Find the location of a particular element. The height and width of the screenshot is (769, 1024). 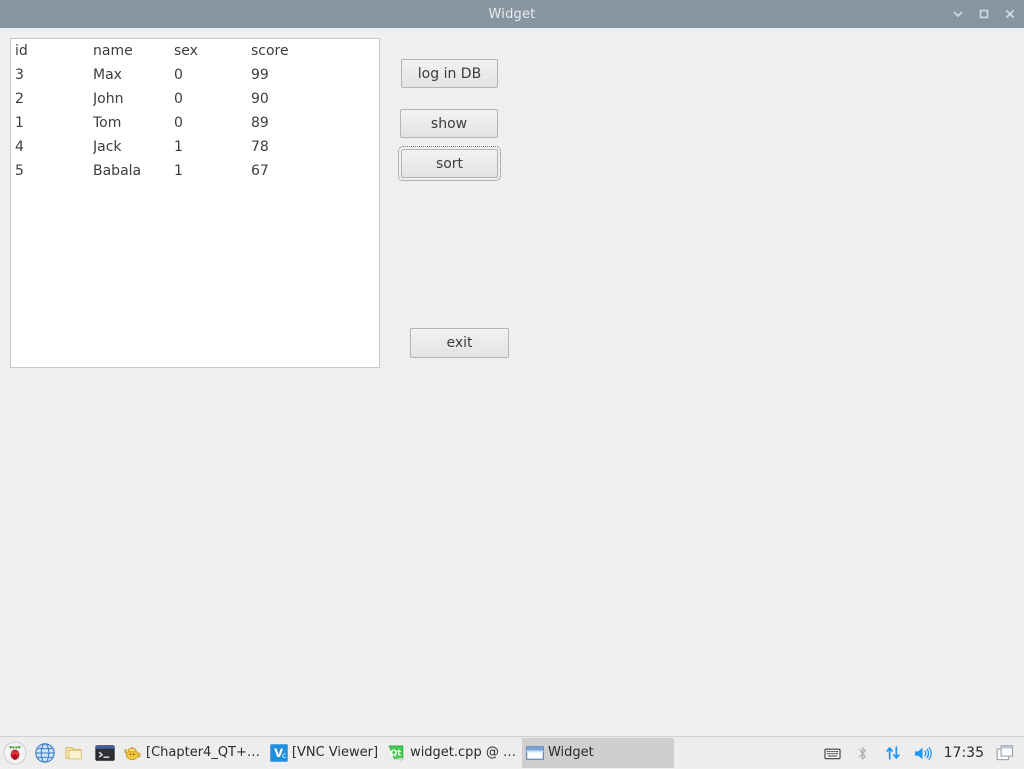

close-button is located at coordinates (1010, 14).